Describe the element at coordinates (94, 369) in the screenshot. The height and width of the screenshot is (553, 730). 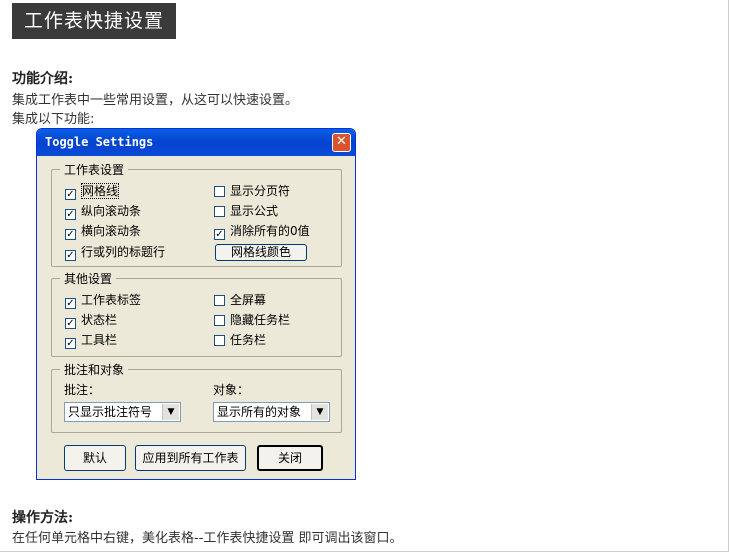
I see `group-comments-objects-legend: 批注和对象` at that location.